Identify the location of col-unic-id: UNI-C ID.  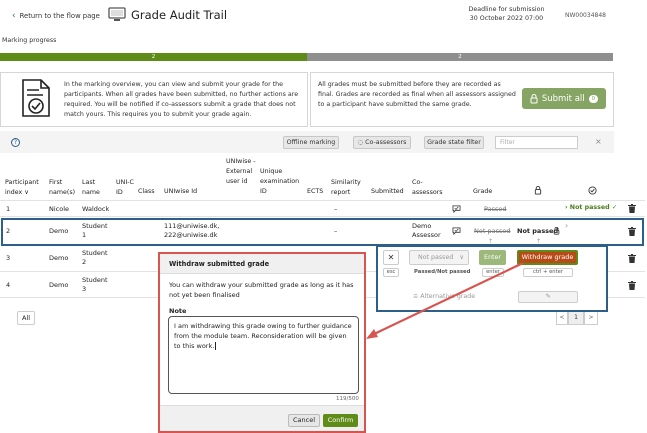
(125, 188).